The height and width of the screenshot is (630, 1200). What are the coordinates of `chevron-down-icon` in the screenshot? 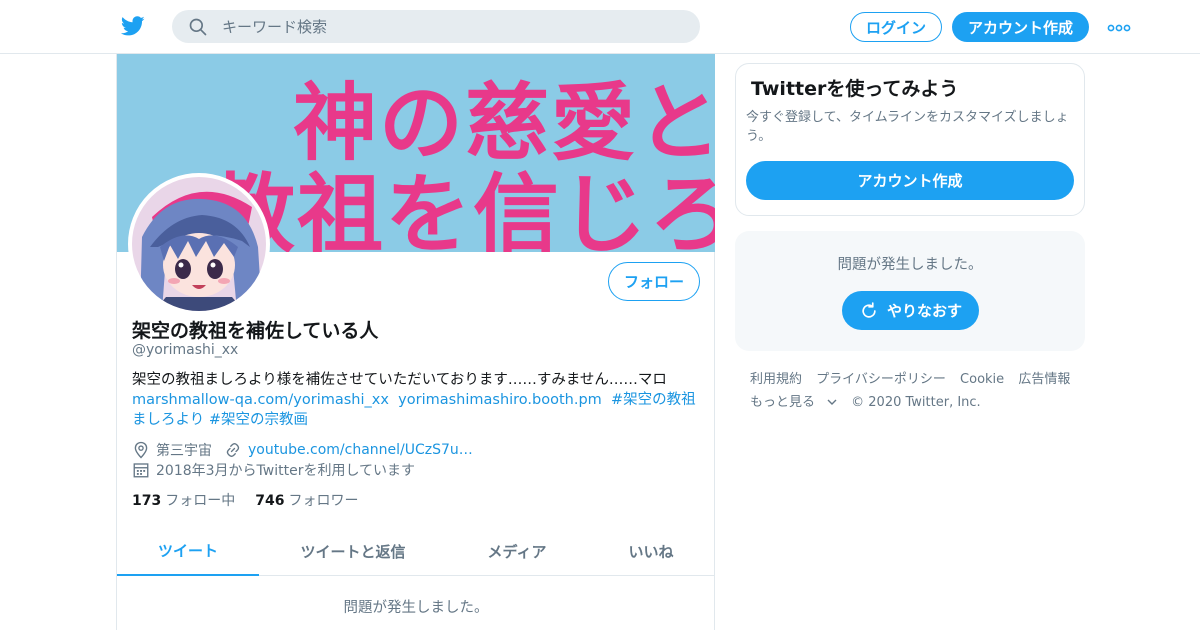 It's located at (832, 402).